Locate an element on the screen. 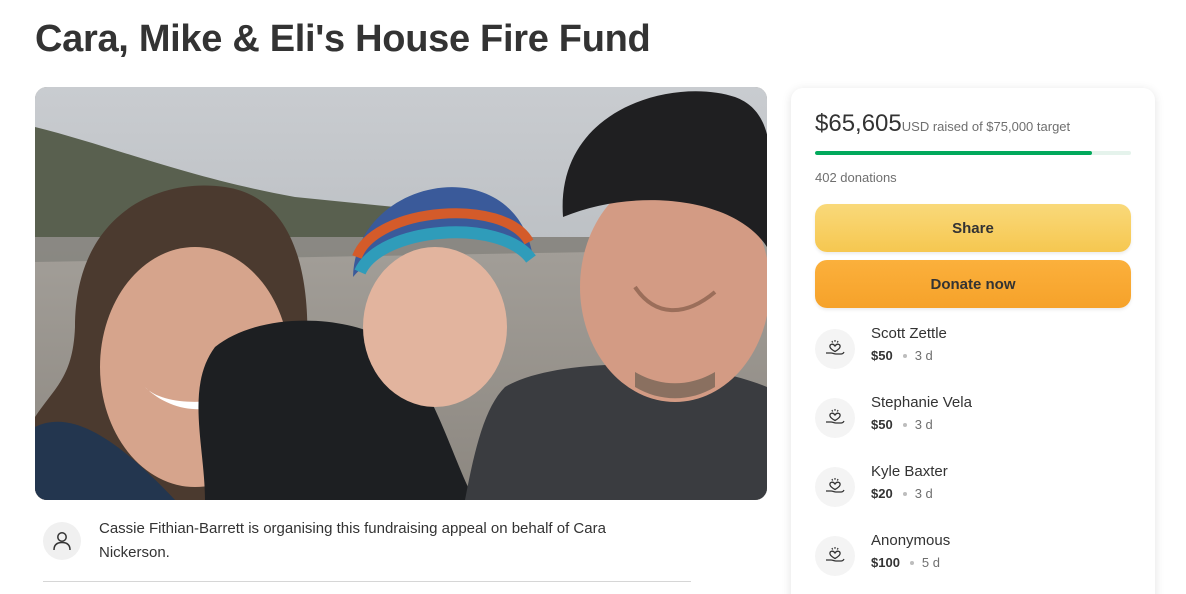 The image size is (1186, 594). donation-meta: $20 3 d is located at coordinates (902, 493).